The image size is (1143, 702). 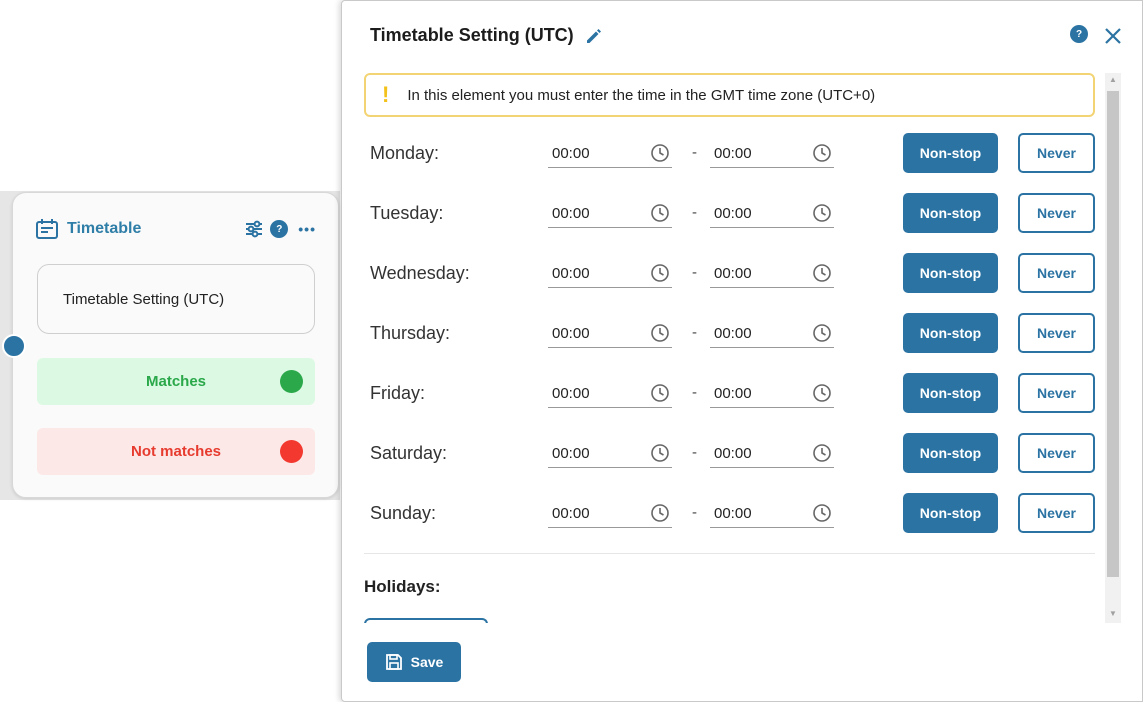 What do you see at coordinates (1113, 36) in the screenshot?
I see `close-icon` at bounding box center [1113, 36].